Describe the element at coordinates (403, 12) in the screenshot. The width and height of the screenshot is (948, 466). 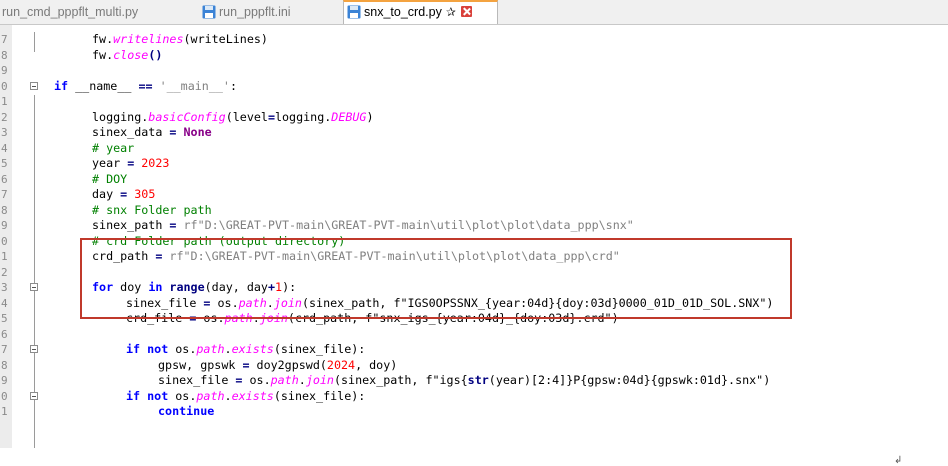
I see `tab-label: snx_to_crd.py` at that location.